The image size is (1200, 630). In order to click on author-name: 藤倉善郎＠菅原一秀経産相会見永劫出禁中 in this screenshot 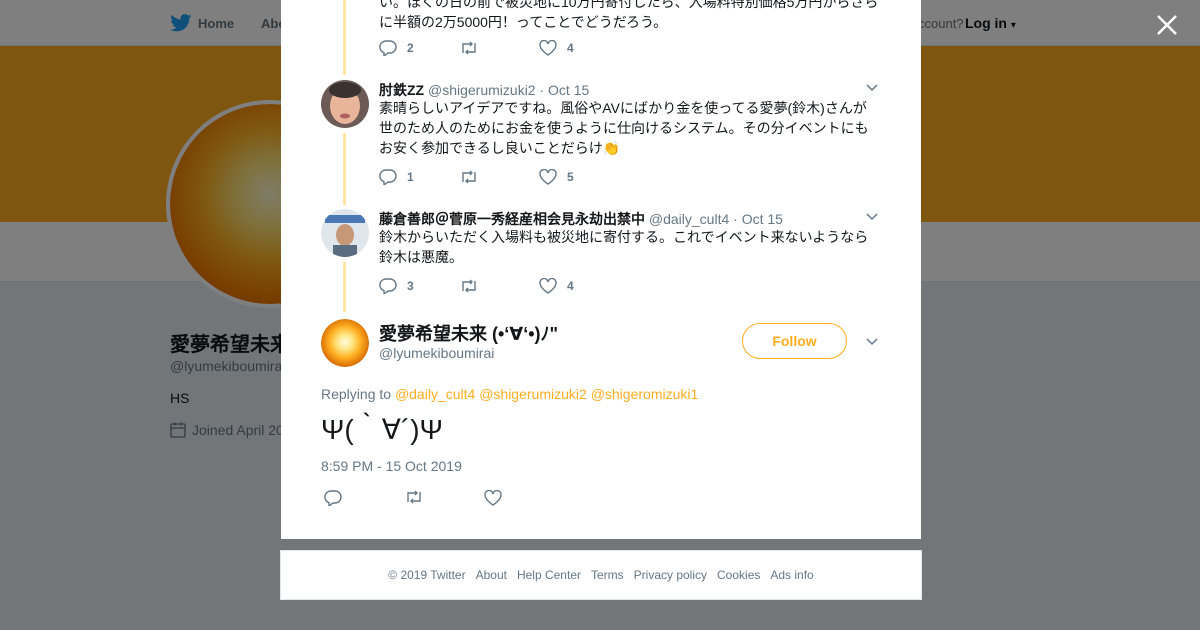, I will do `click(512, 219)`.